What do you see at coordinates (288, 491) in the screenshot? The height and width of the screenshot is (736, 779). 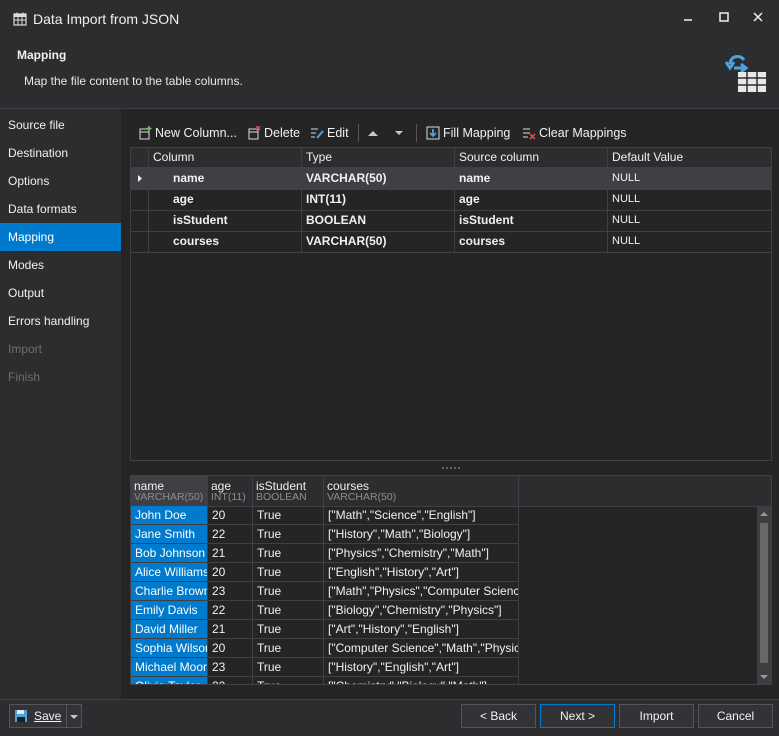 I see `preview-header-isstudent: isStudent BOOLEAN` at bounding box center [288, 491].